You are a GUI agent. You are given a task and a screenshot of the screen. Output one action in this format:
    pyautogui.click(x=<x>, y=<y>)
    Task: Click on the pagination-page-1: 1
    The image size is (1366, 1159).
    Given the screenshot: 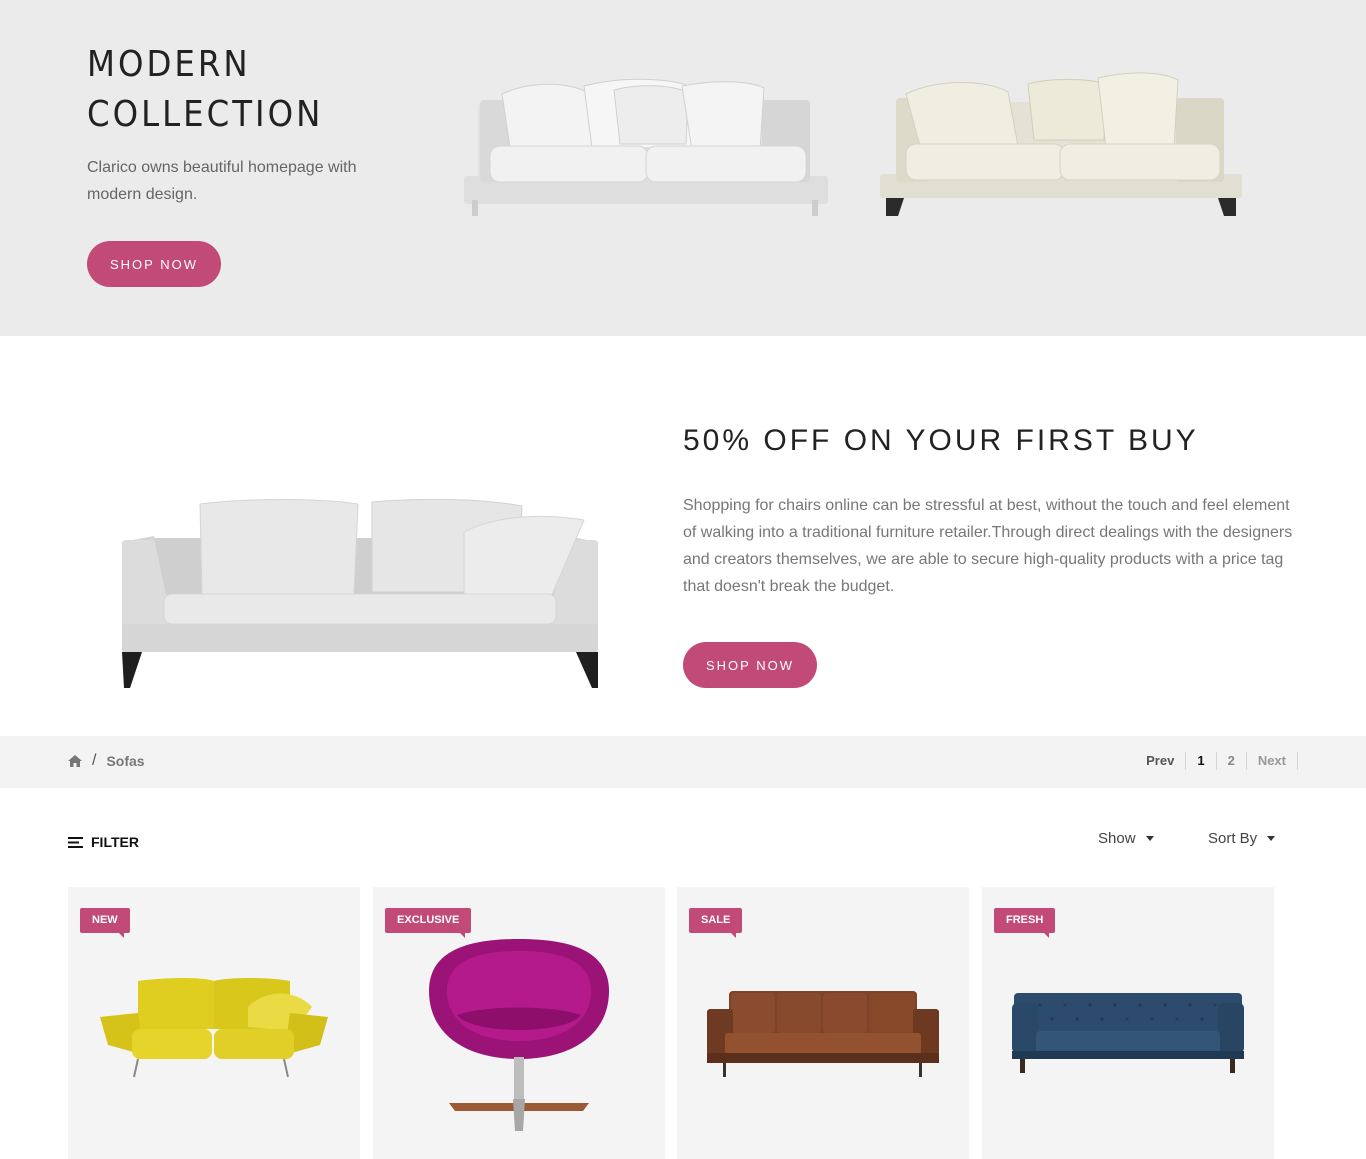 What is the action you would take?
    pyautogui.click(x=1201, y=761)
    